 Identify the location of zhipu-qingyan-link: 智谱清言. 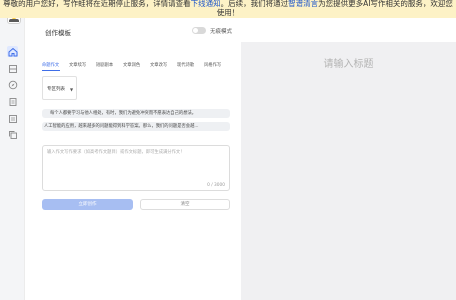
(303, 4).